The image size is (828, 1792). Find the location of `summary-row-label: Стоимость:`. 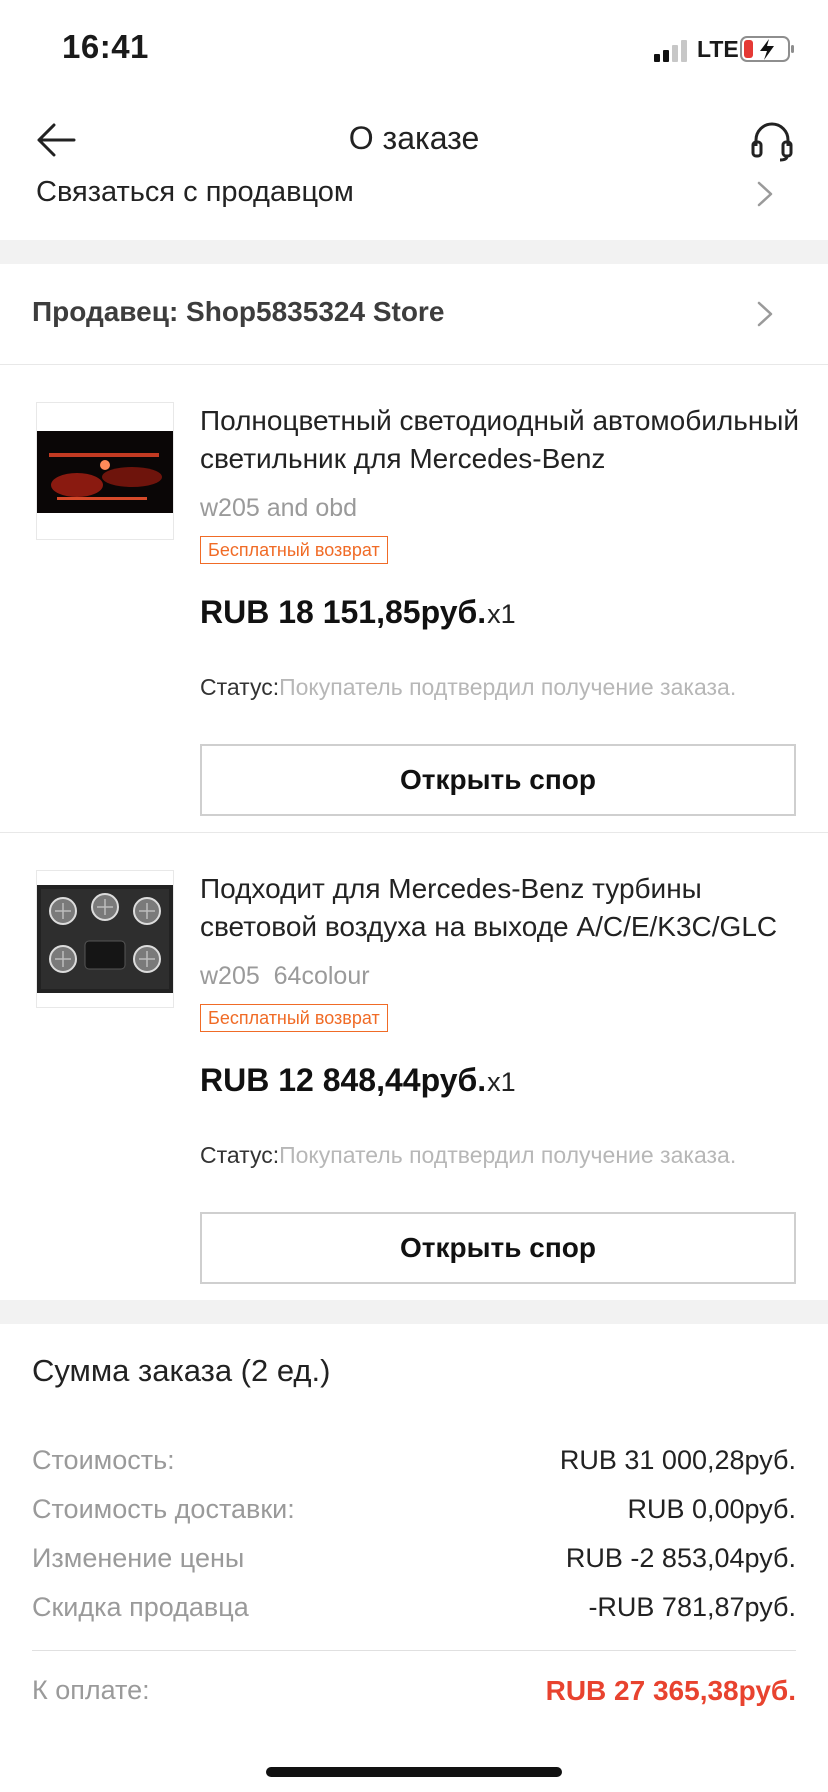

summary-row-label: Стоимость: is located at coordinates (103, 1460).